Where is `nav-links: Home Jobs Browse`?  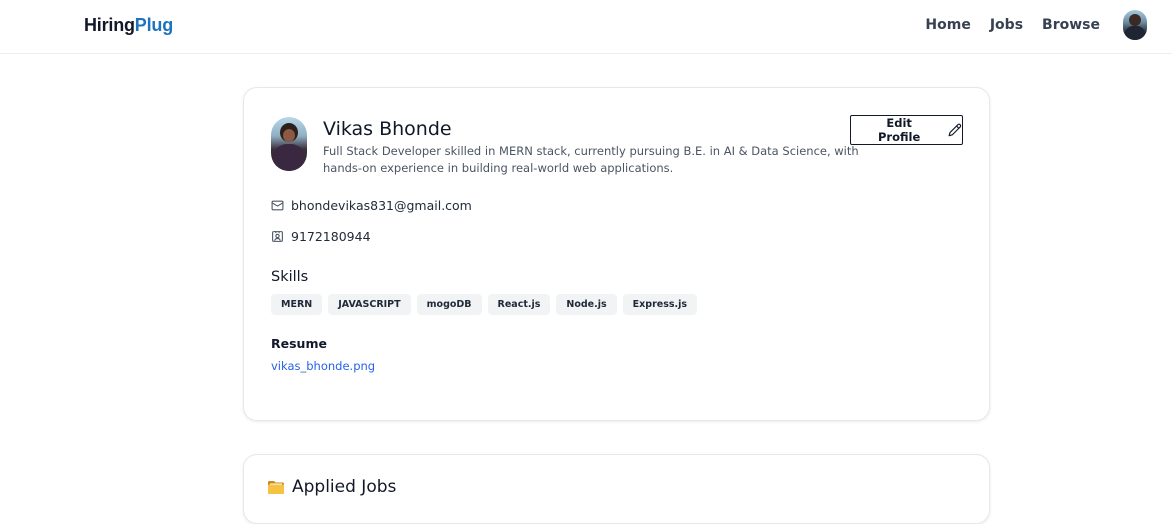
nav-links: Home Jobs Browse is located at coordinates (1012, 25).